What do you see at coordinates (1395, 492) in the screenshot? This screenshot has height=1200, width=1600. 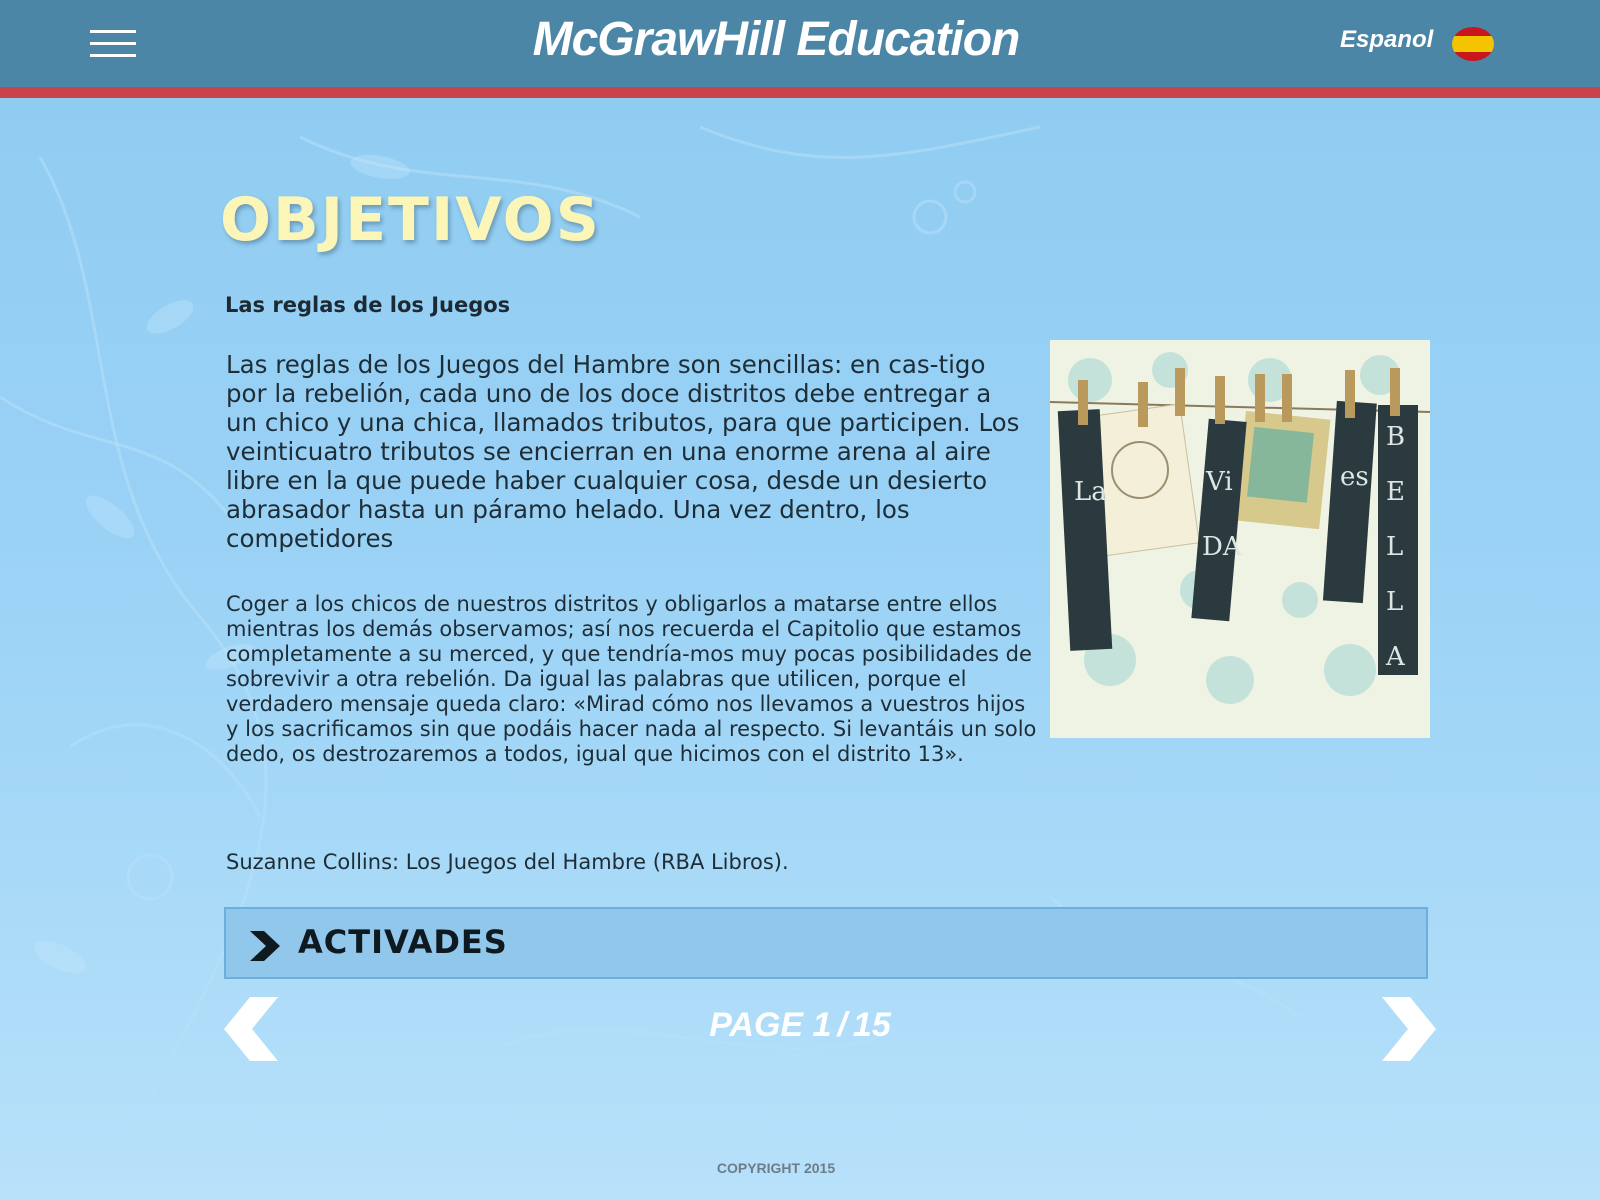 I see `svg-text: E` at bounding box center [1395, 492].